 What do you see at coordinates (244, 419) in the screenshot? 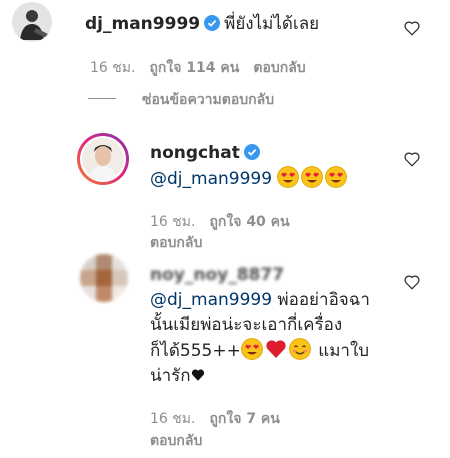
I see `reply-likes: ถูกใจ 7 คน` at bounding box center [244, 419].